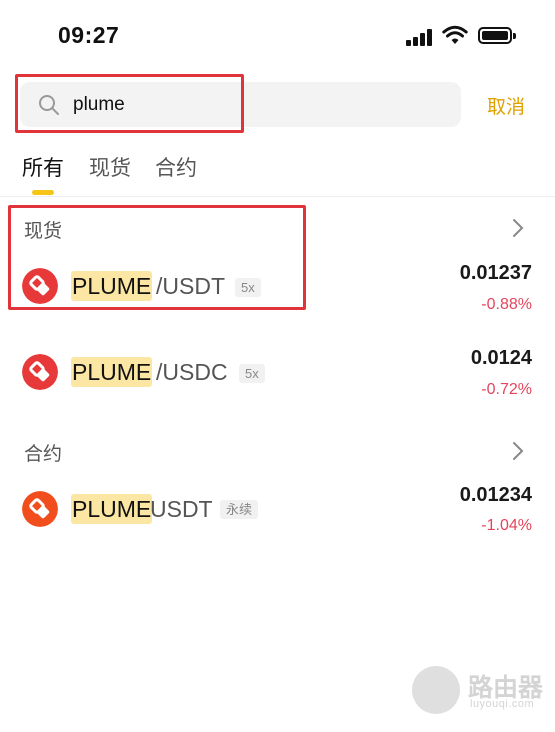  Describe the element at coordinates (436, 690) in the screenshot. I see `watermark-logo-icon` at that location.